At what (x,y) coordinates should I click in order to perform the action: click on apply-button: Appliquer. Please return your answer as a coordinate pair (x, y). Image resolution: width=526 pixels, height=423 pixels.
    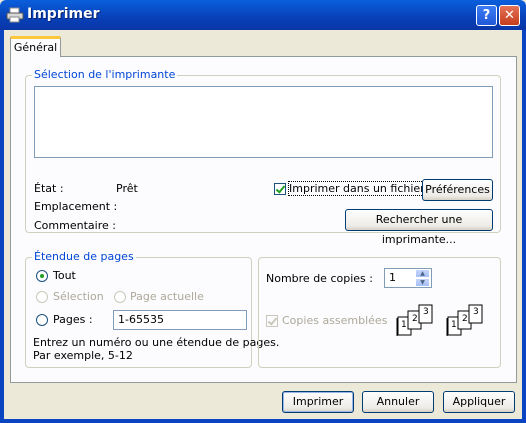
    Looking at the image, I should click on (479, 402).